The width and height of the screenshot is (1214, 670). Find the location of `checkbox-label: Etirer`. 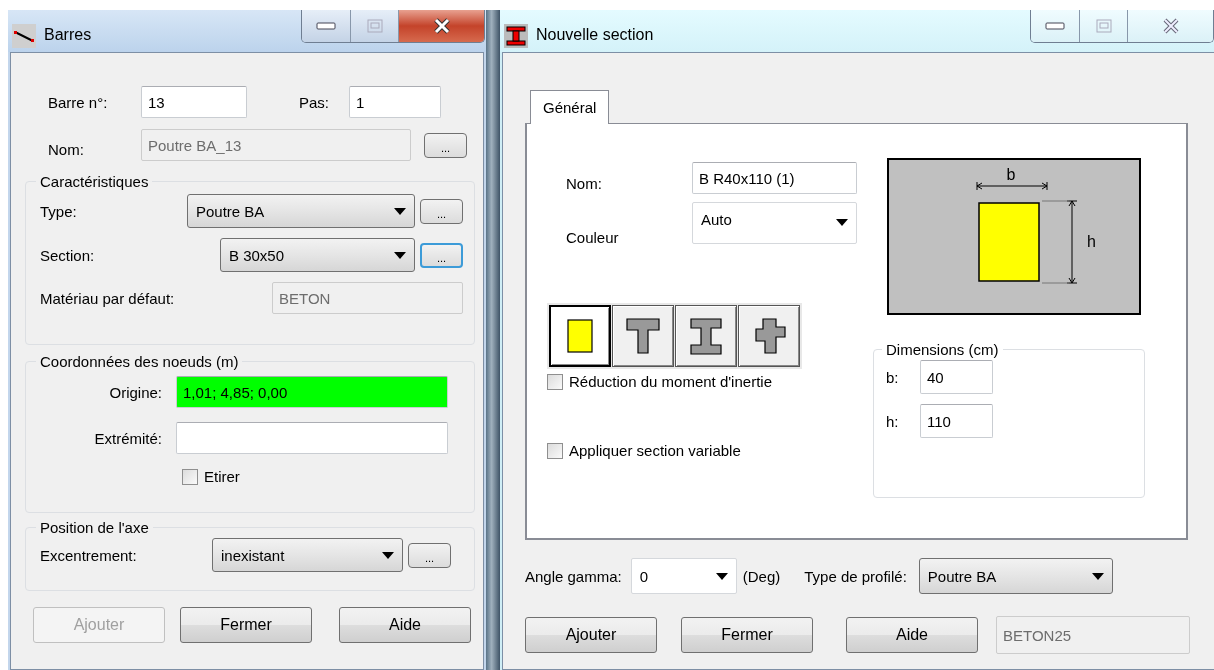

checkbox-label: Etirer is located at coordinates (222, 476).